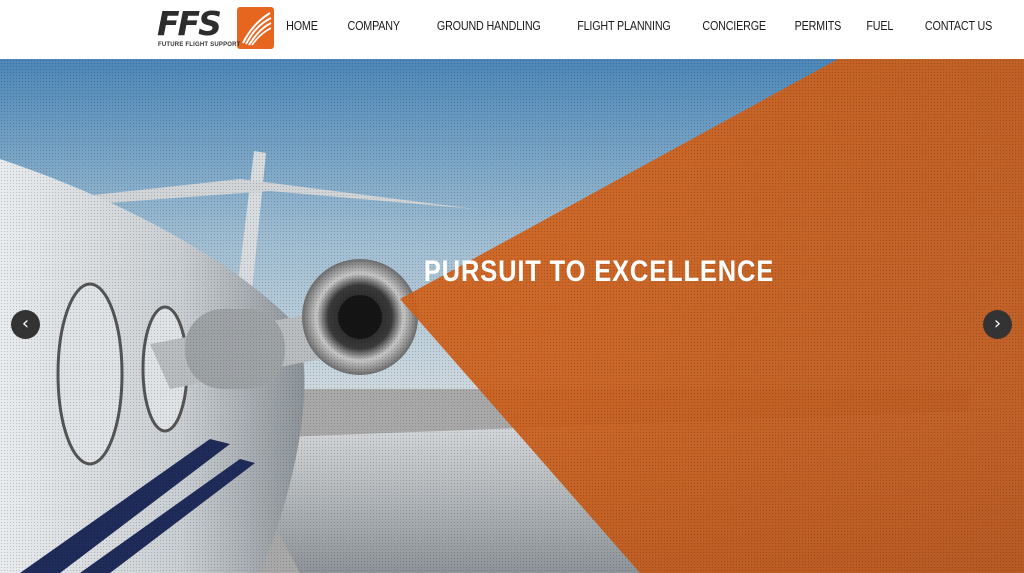 This screenshot has width=1024, height=573. Describe the element at coordinates (958, 26) in the screenshot. I see `nav-contact-us: CONTACT US` at that location.